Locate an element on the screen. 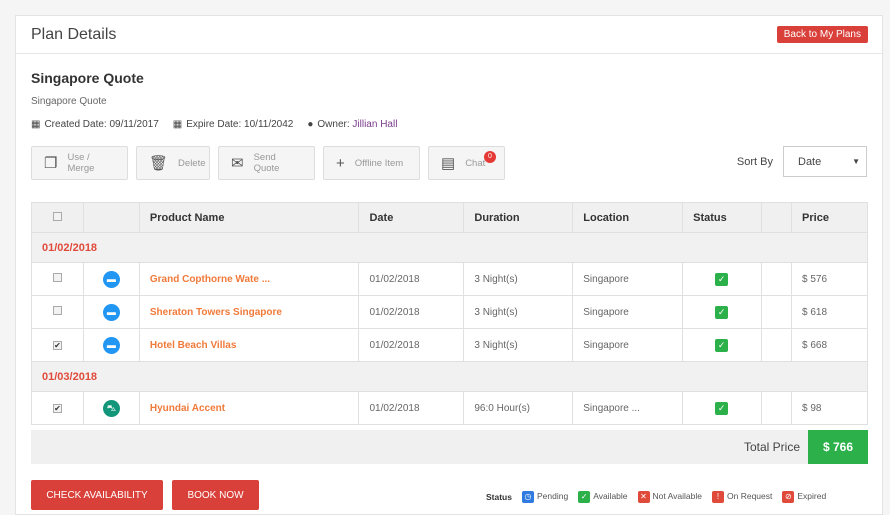  col-product-name: Product Name is located at coordinates (249, 217).